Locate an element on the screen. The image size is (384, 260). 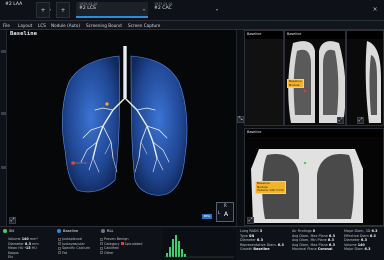
menu-screening-bound: Screening Bound is located at coordinates (104, 25).